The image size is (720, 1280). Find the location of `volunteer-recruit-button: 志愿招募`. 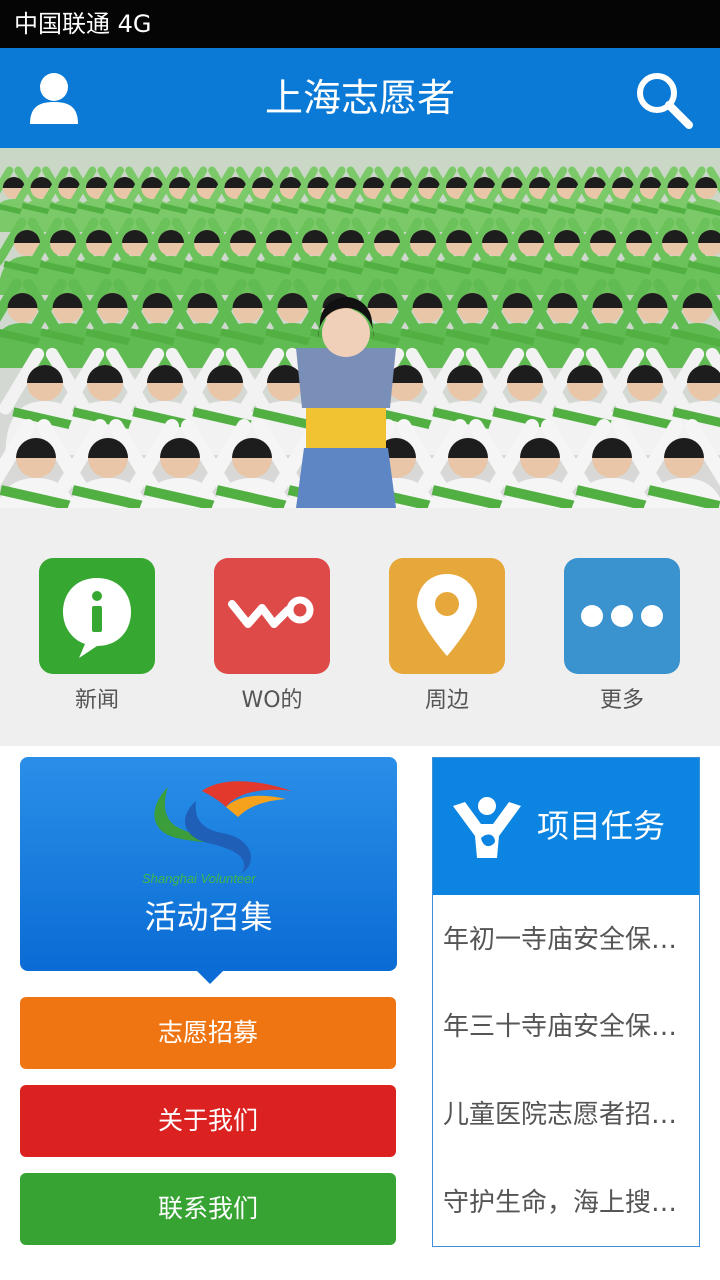

volunteer-recruit-button: 志愿招募 is located at coordinates (208, 1033).